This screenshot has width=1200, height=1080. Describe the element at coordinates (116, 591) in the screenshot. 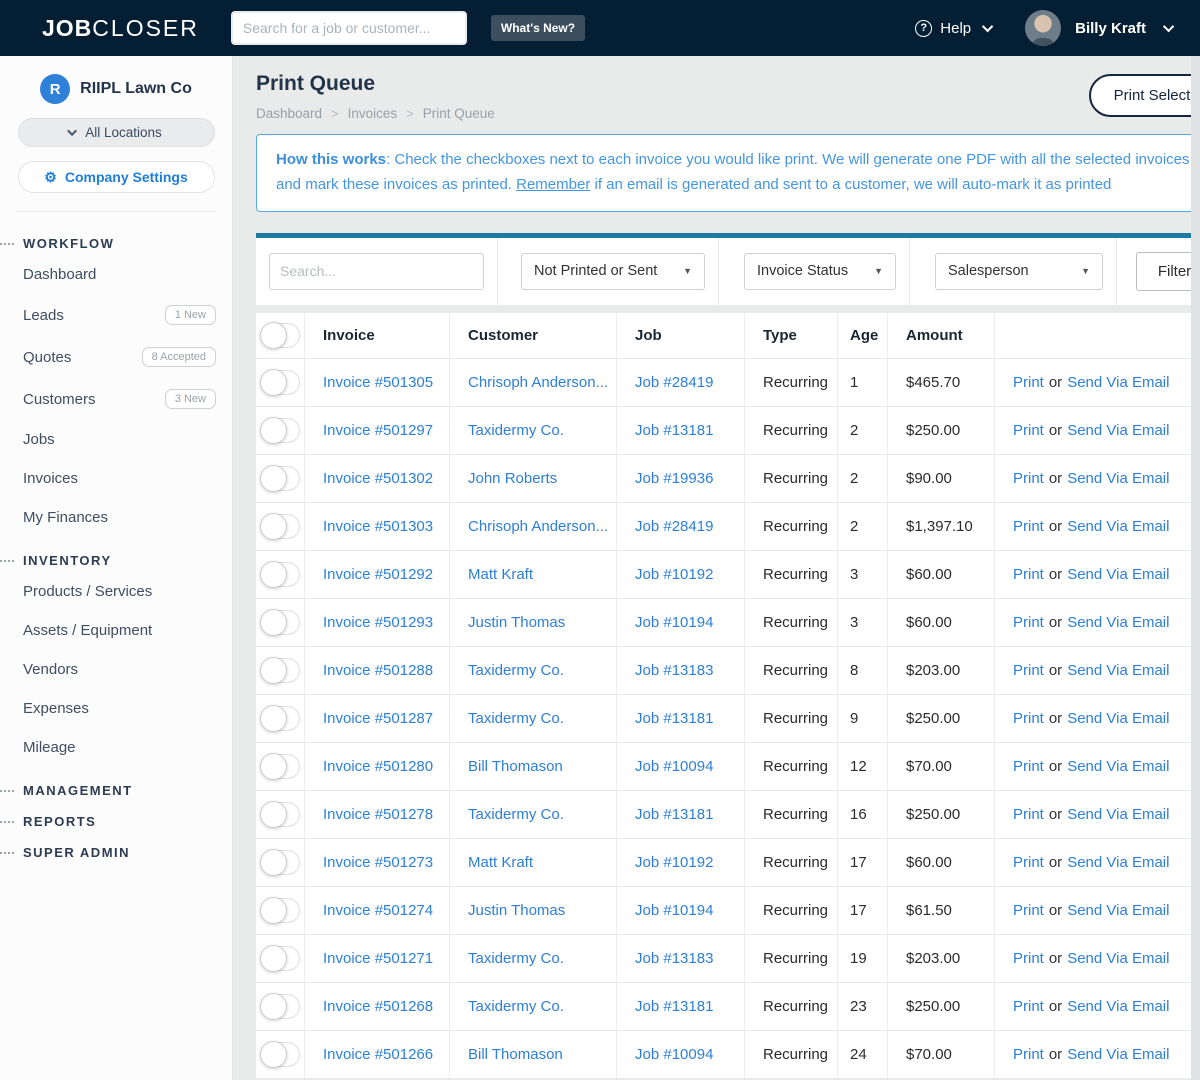

I see `sidebar-item-products-services: Products / Services` at that location.